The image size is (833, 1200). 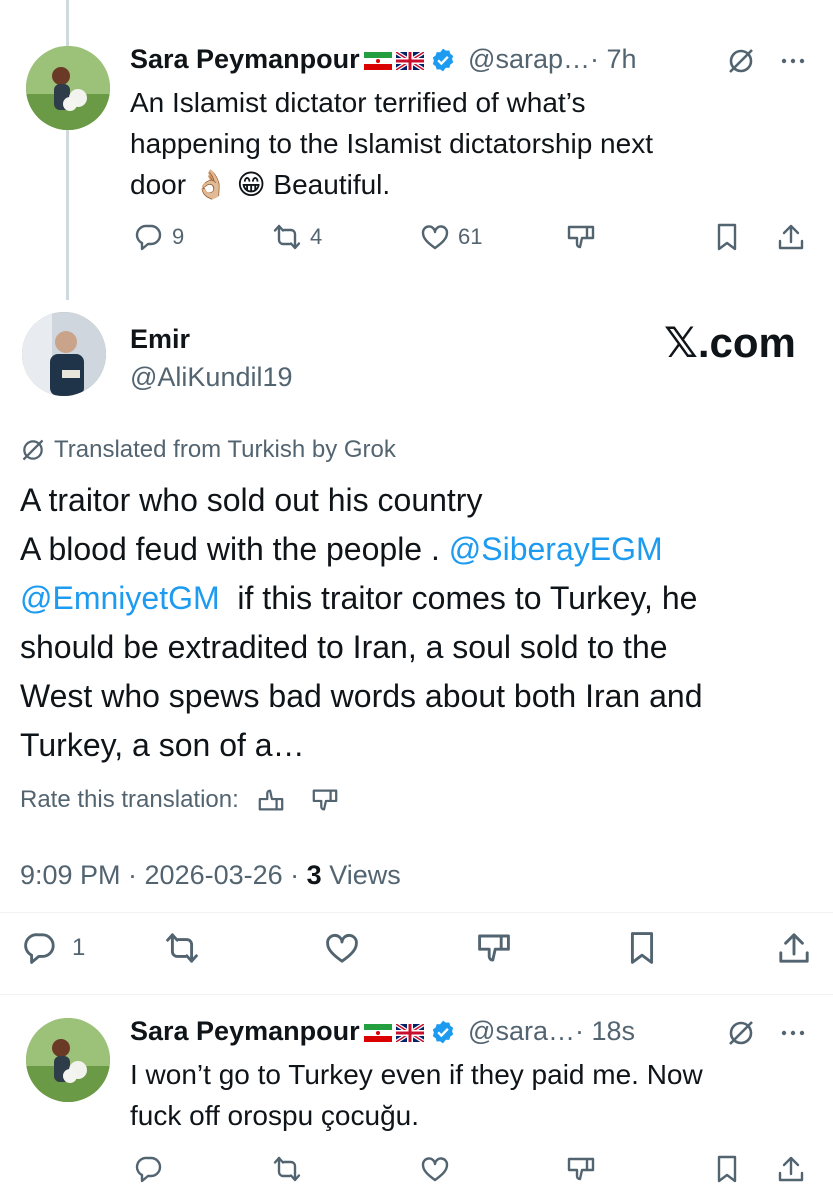 I want to click on rate-translation: Rate this translation:, so click(x=179, y=800).